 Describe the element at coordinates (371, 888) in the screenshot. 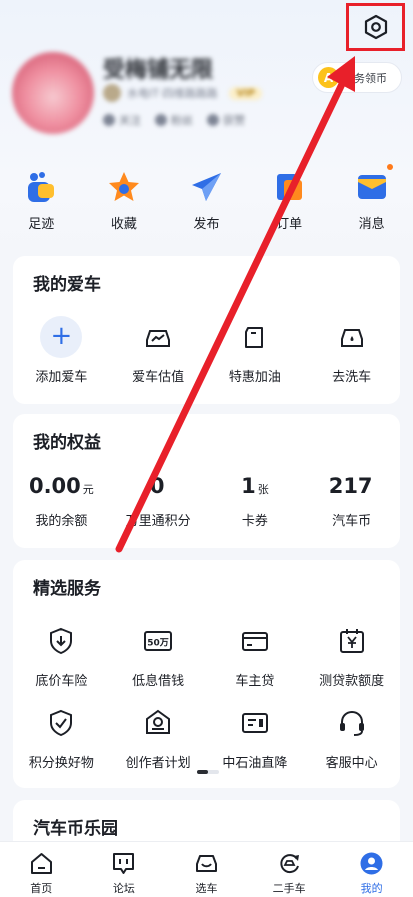

I see `nav-label: 我的` at that location.